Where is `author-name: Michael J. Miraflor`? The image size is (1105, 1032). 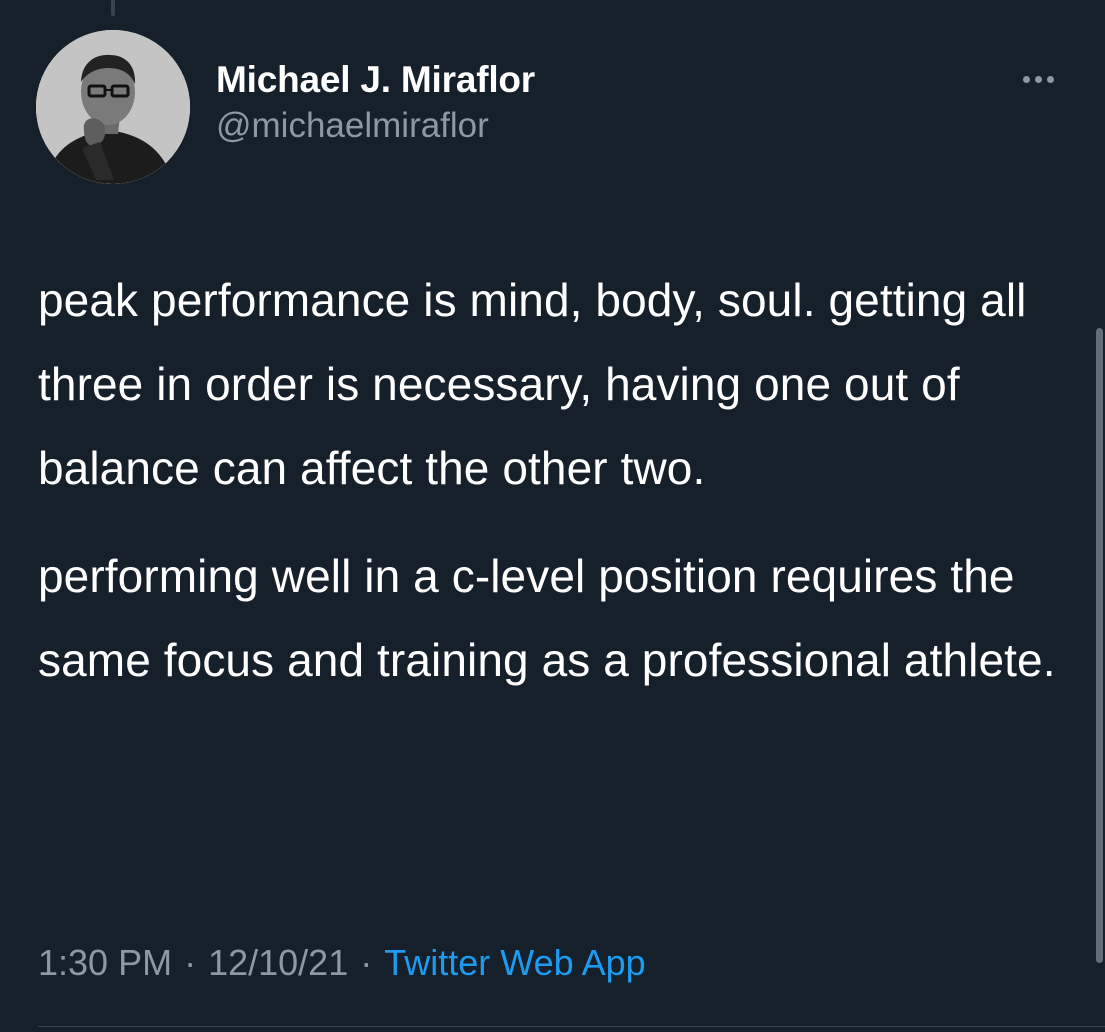
author-name: Michael J. Miraflor is located at coordinates (375, 80).